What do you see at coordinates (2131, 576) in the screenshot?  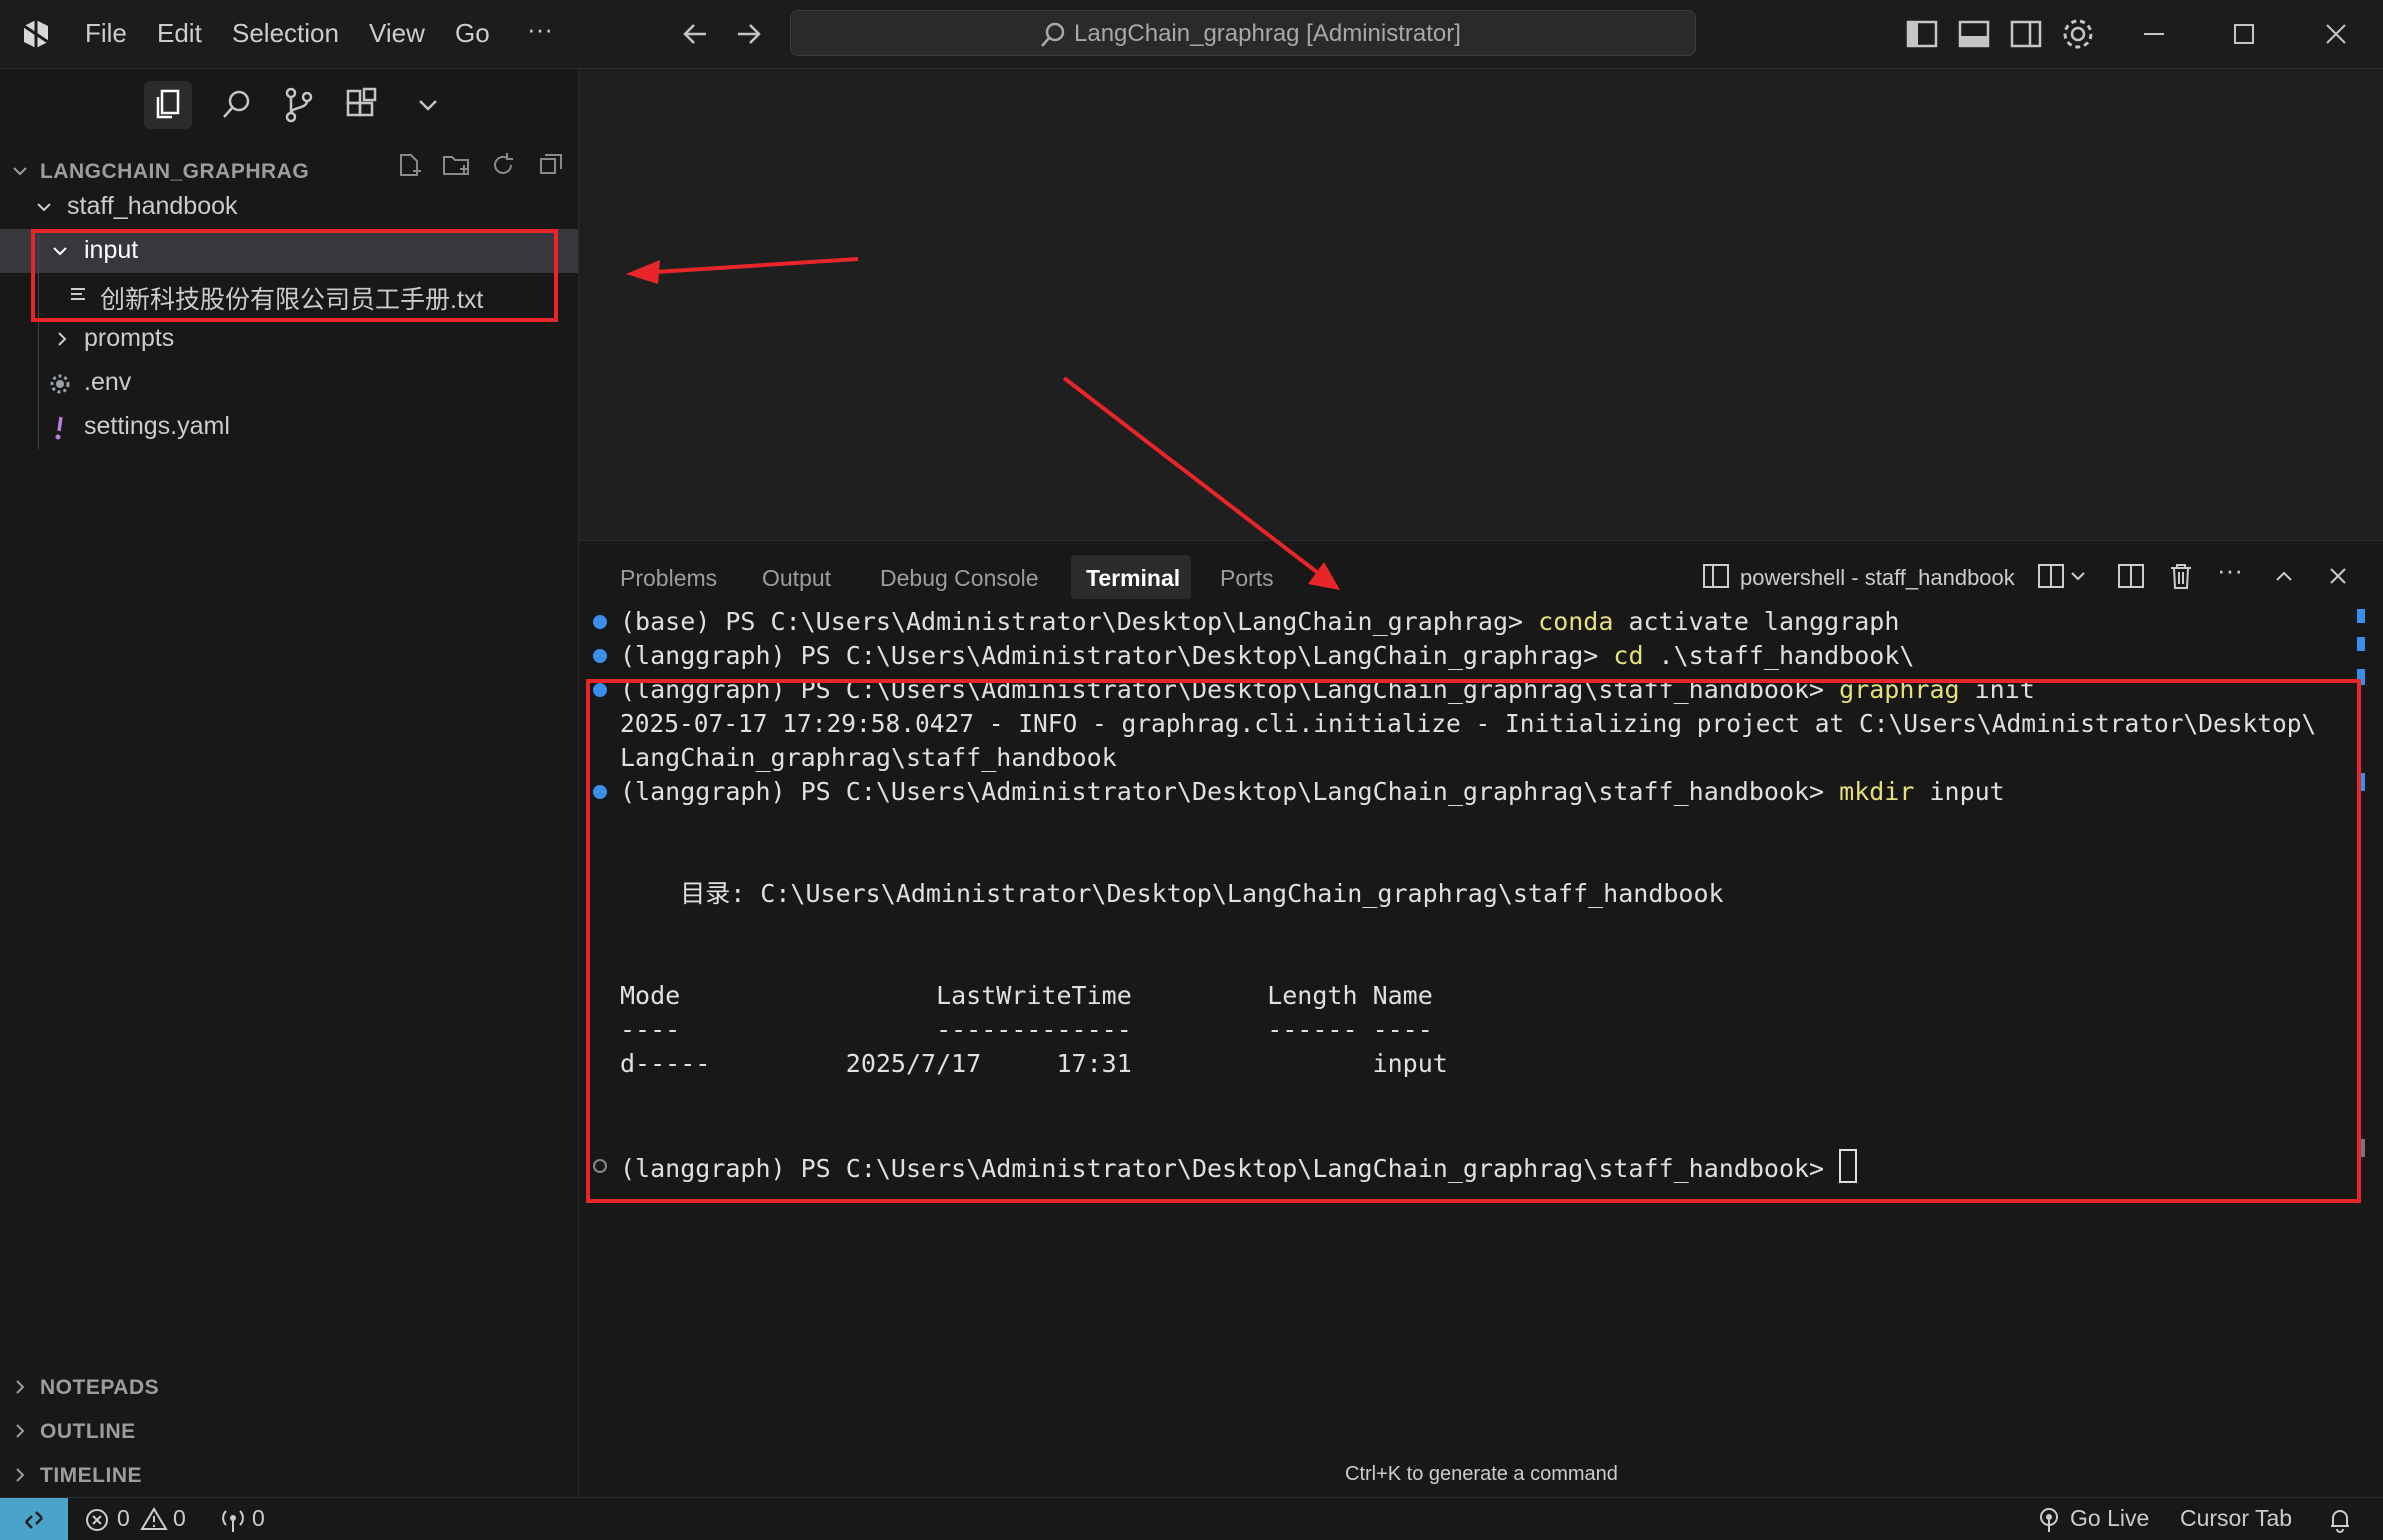 I see `split-terminal-icon` at bounding box center [2131, 576].